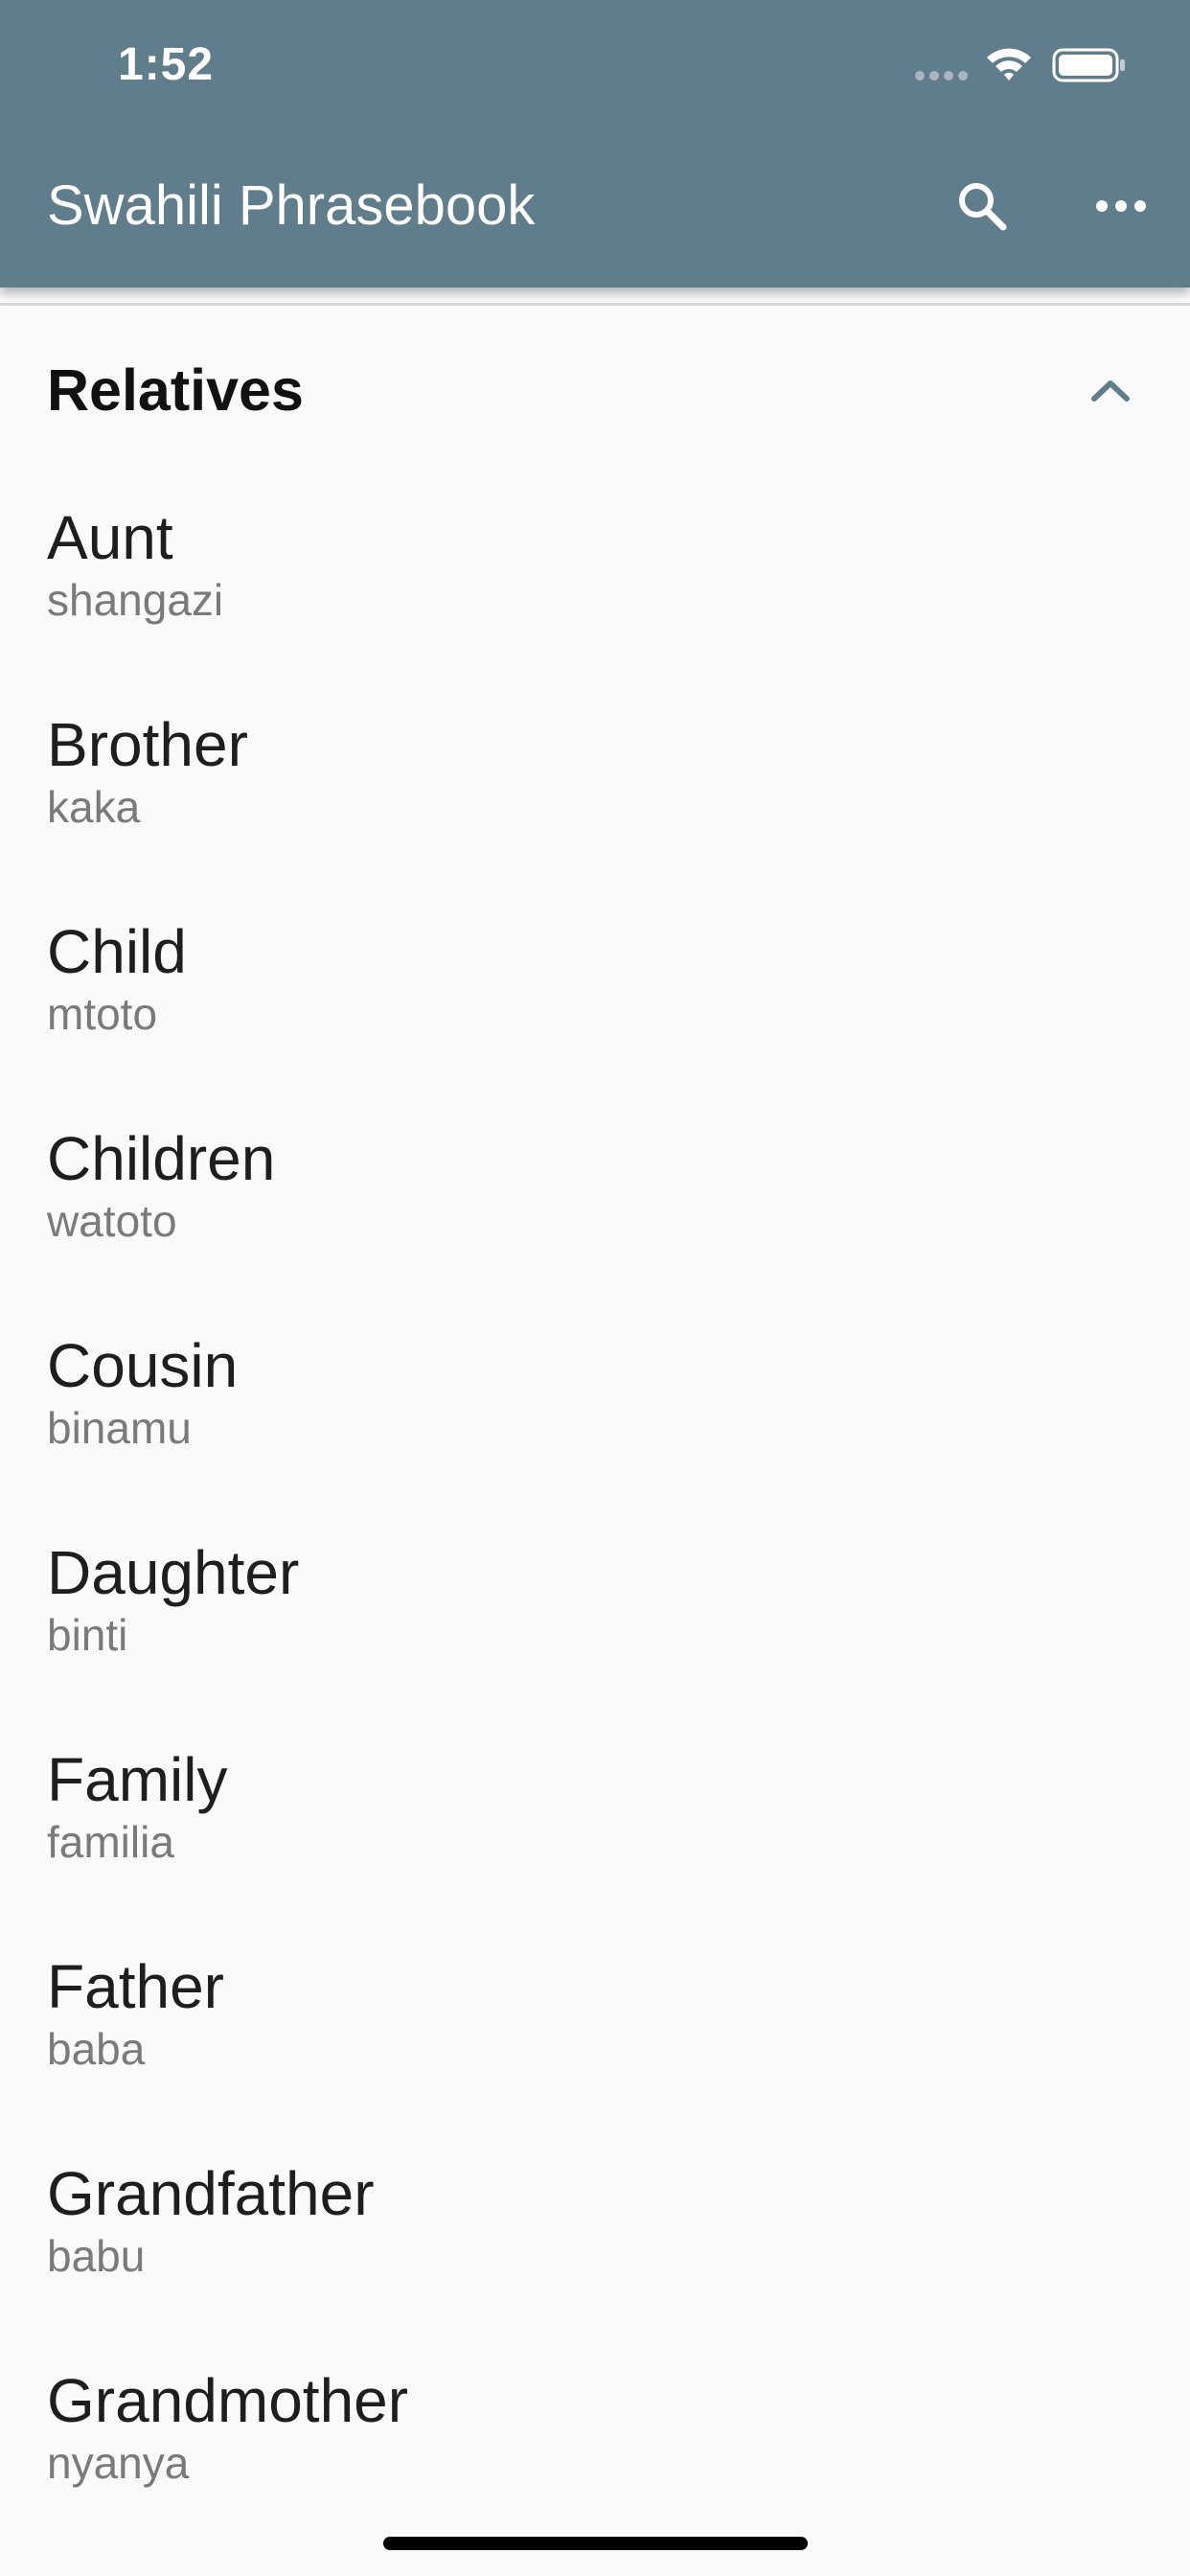 Image resolution: width=1190 pixels, height=2576 pixels. Describe the element at coordinates (595, 1194) in the screenshot. I see `list-item: Children watoto` at that location.